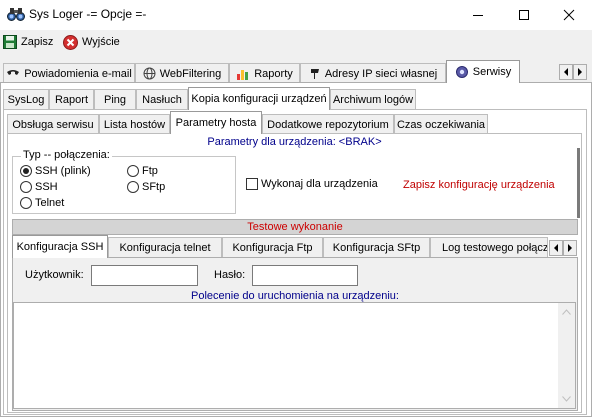  Describe the element at coordinates (13, 72) in the screenshot. I see `phone-icon` at that location.